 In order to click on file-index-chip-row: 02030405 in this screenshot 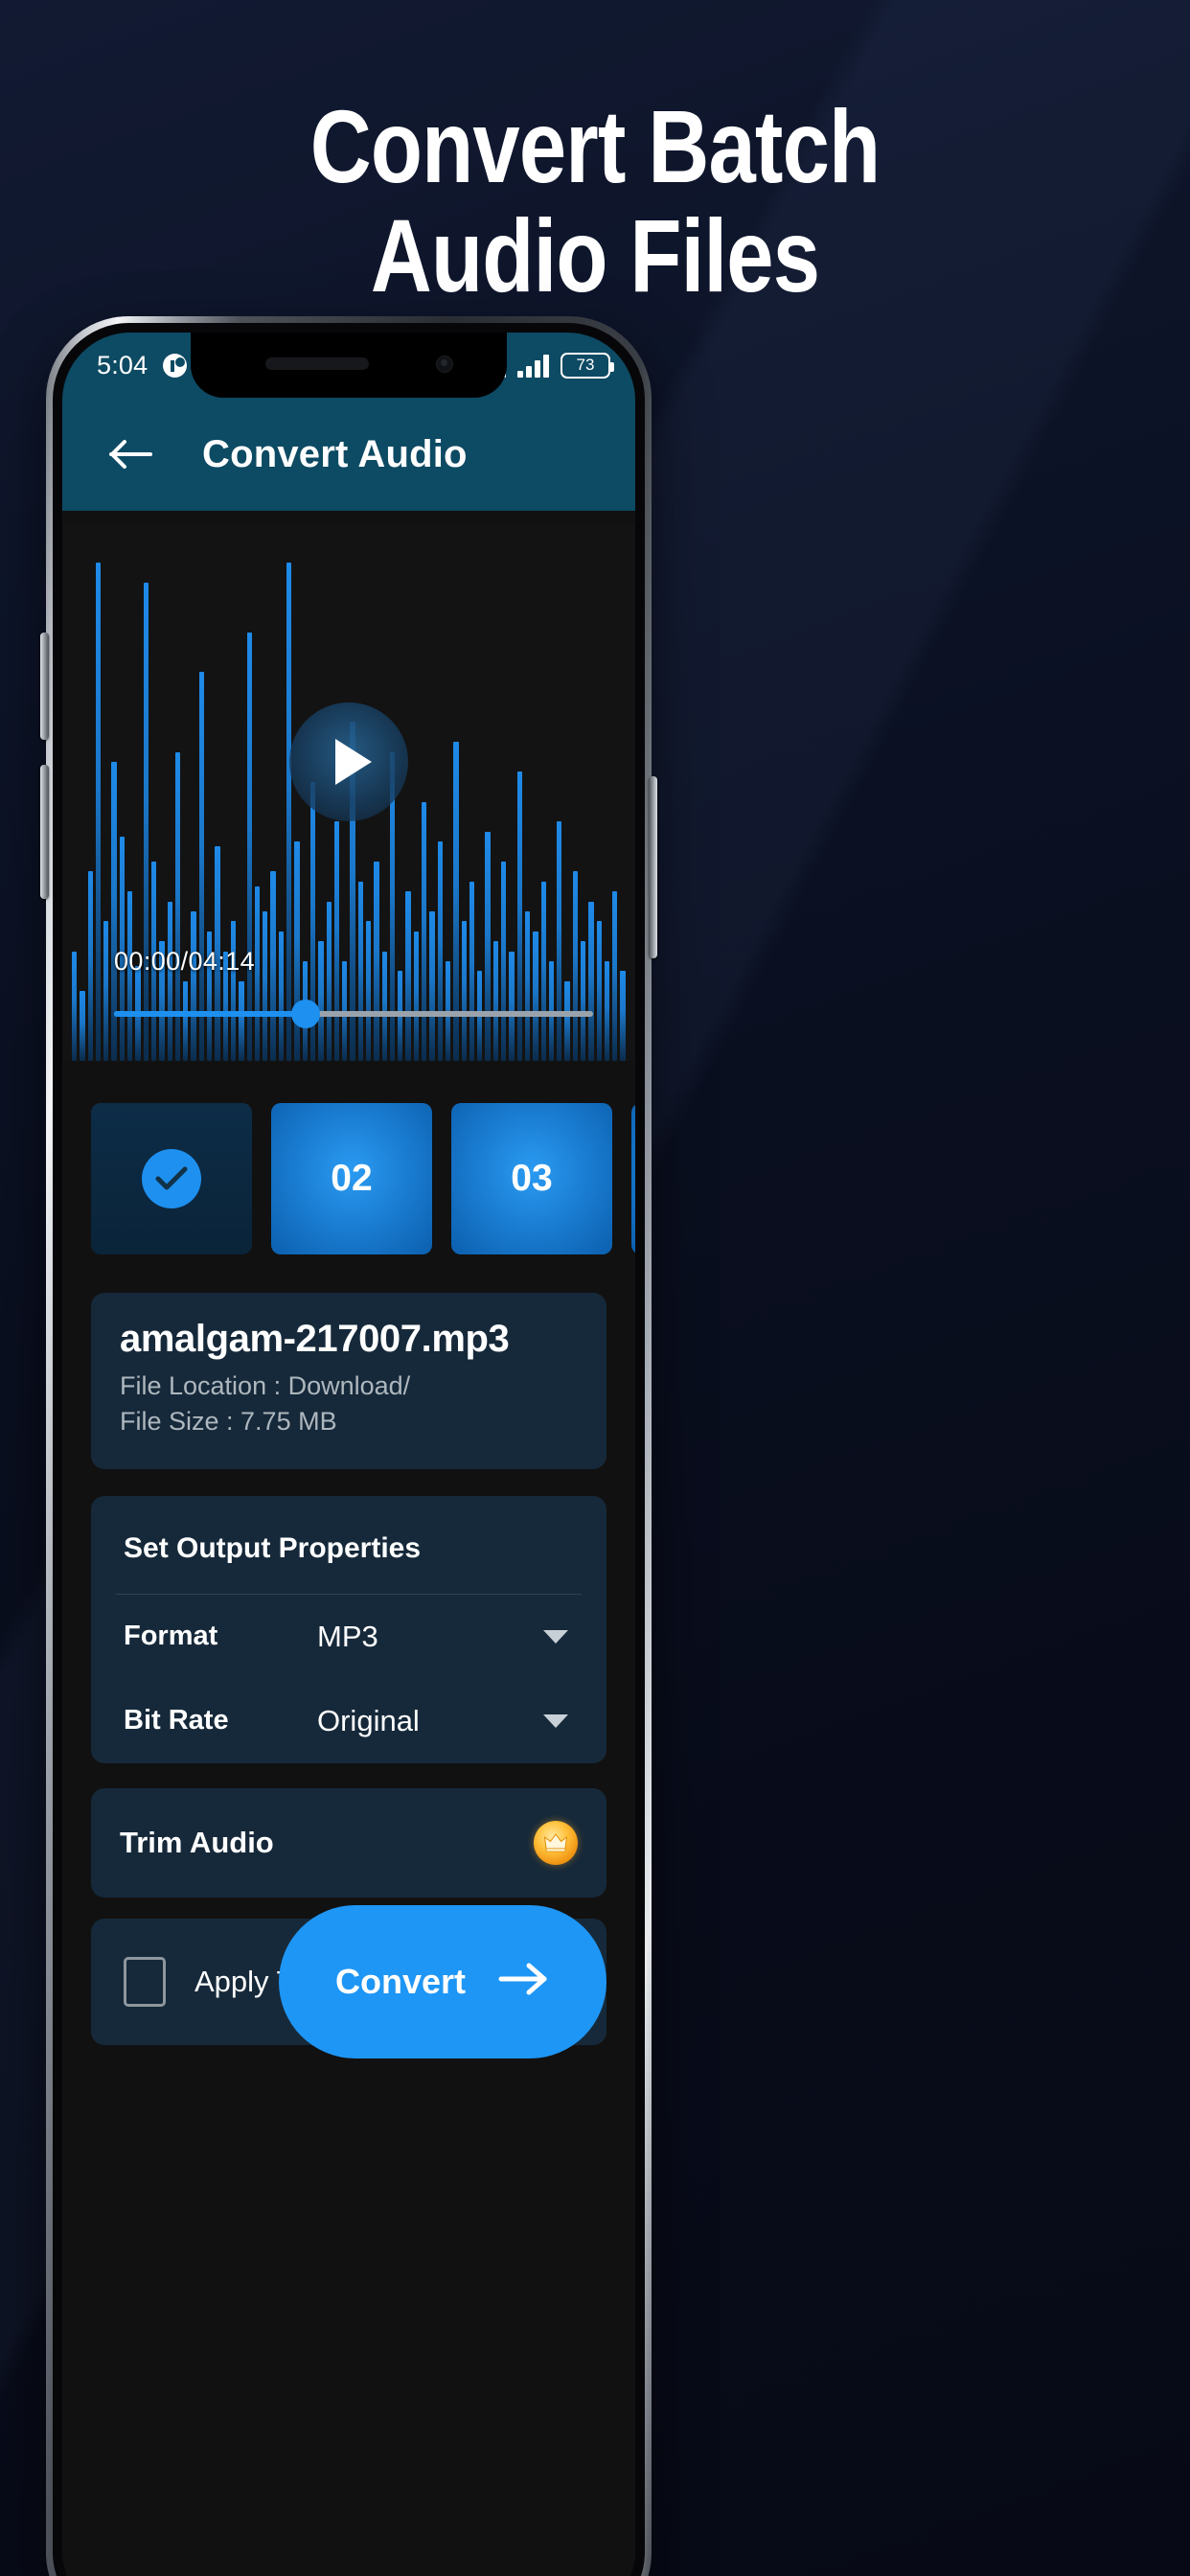, I will do `click(349, 1157)`.